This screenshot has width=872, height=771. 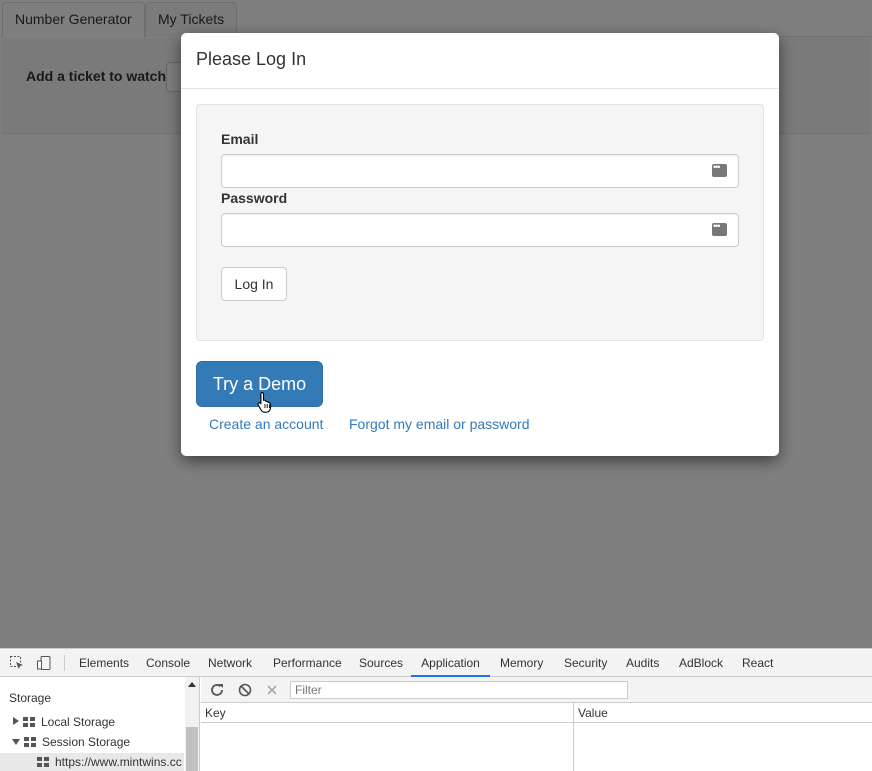 What do you see at coordinates (307, 663) in the screenshot?
I see `tab-performance: Performance` at bounding box center [307, 663].